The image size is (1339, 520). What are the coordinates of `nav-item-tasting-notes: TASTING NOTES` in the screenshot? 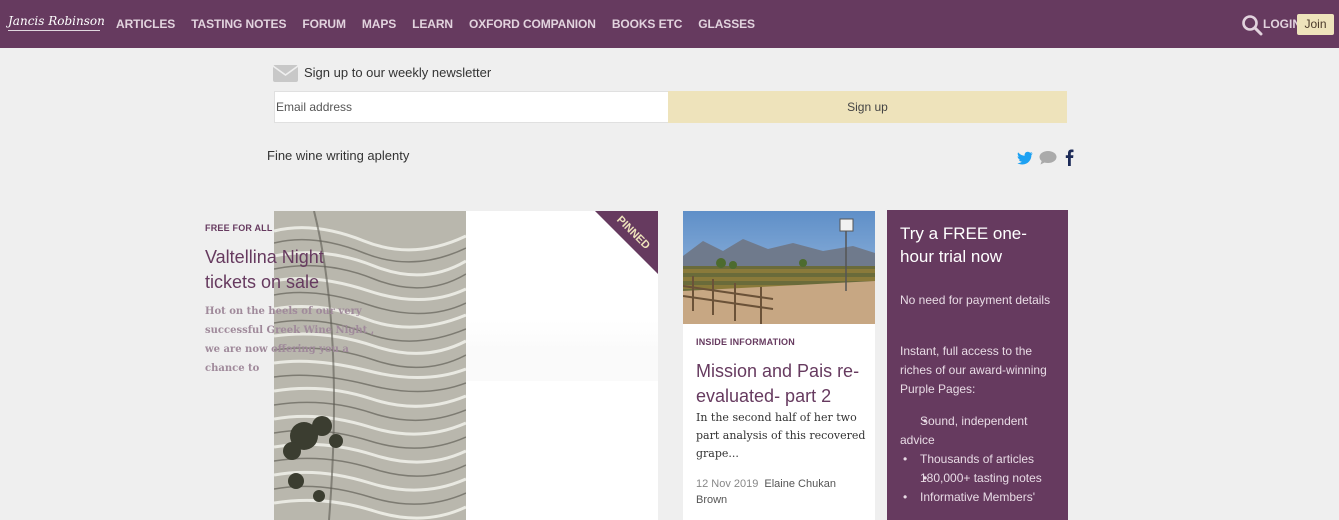 It's located at (238, 24).